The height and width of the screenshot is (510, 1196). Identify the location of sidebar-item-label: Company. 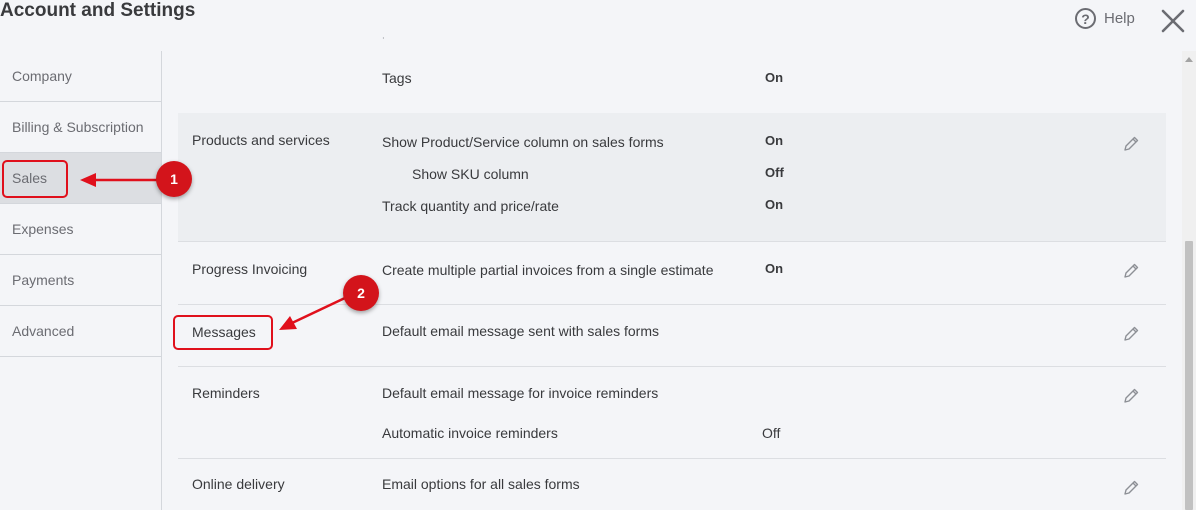
(42, 76).